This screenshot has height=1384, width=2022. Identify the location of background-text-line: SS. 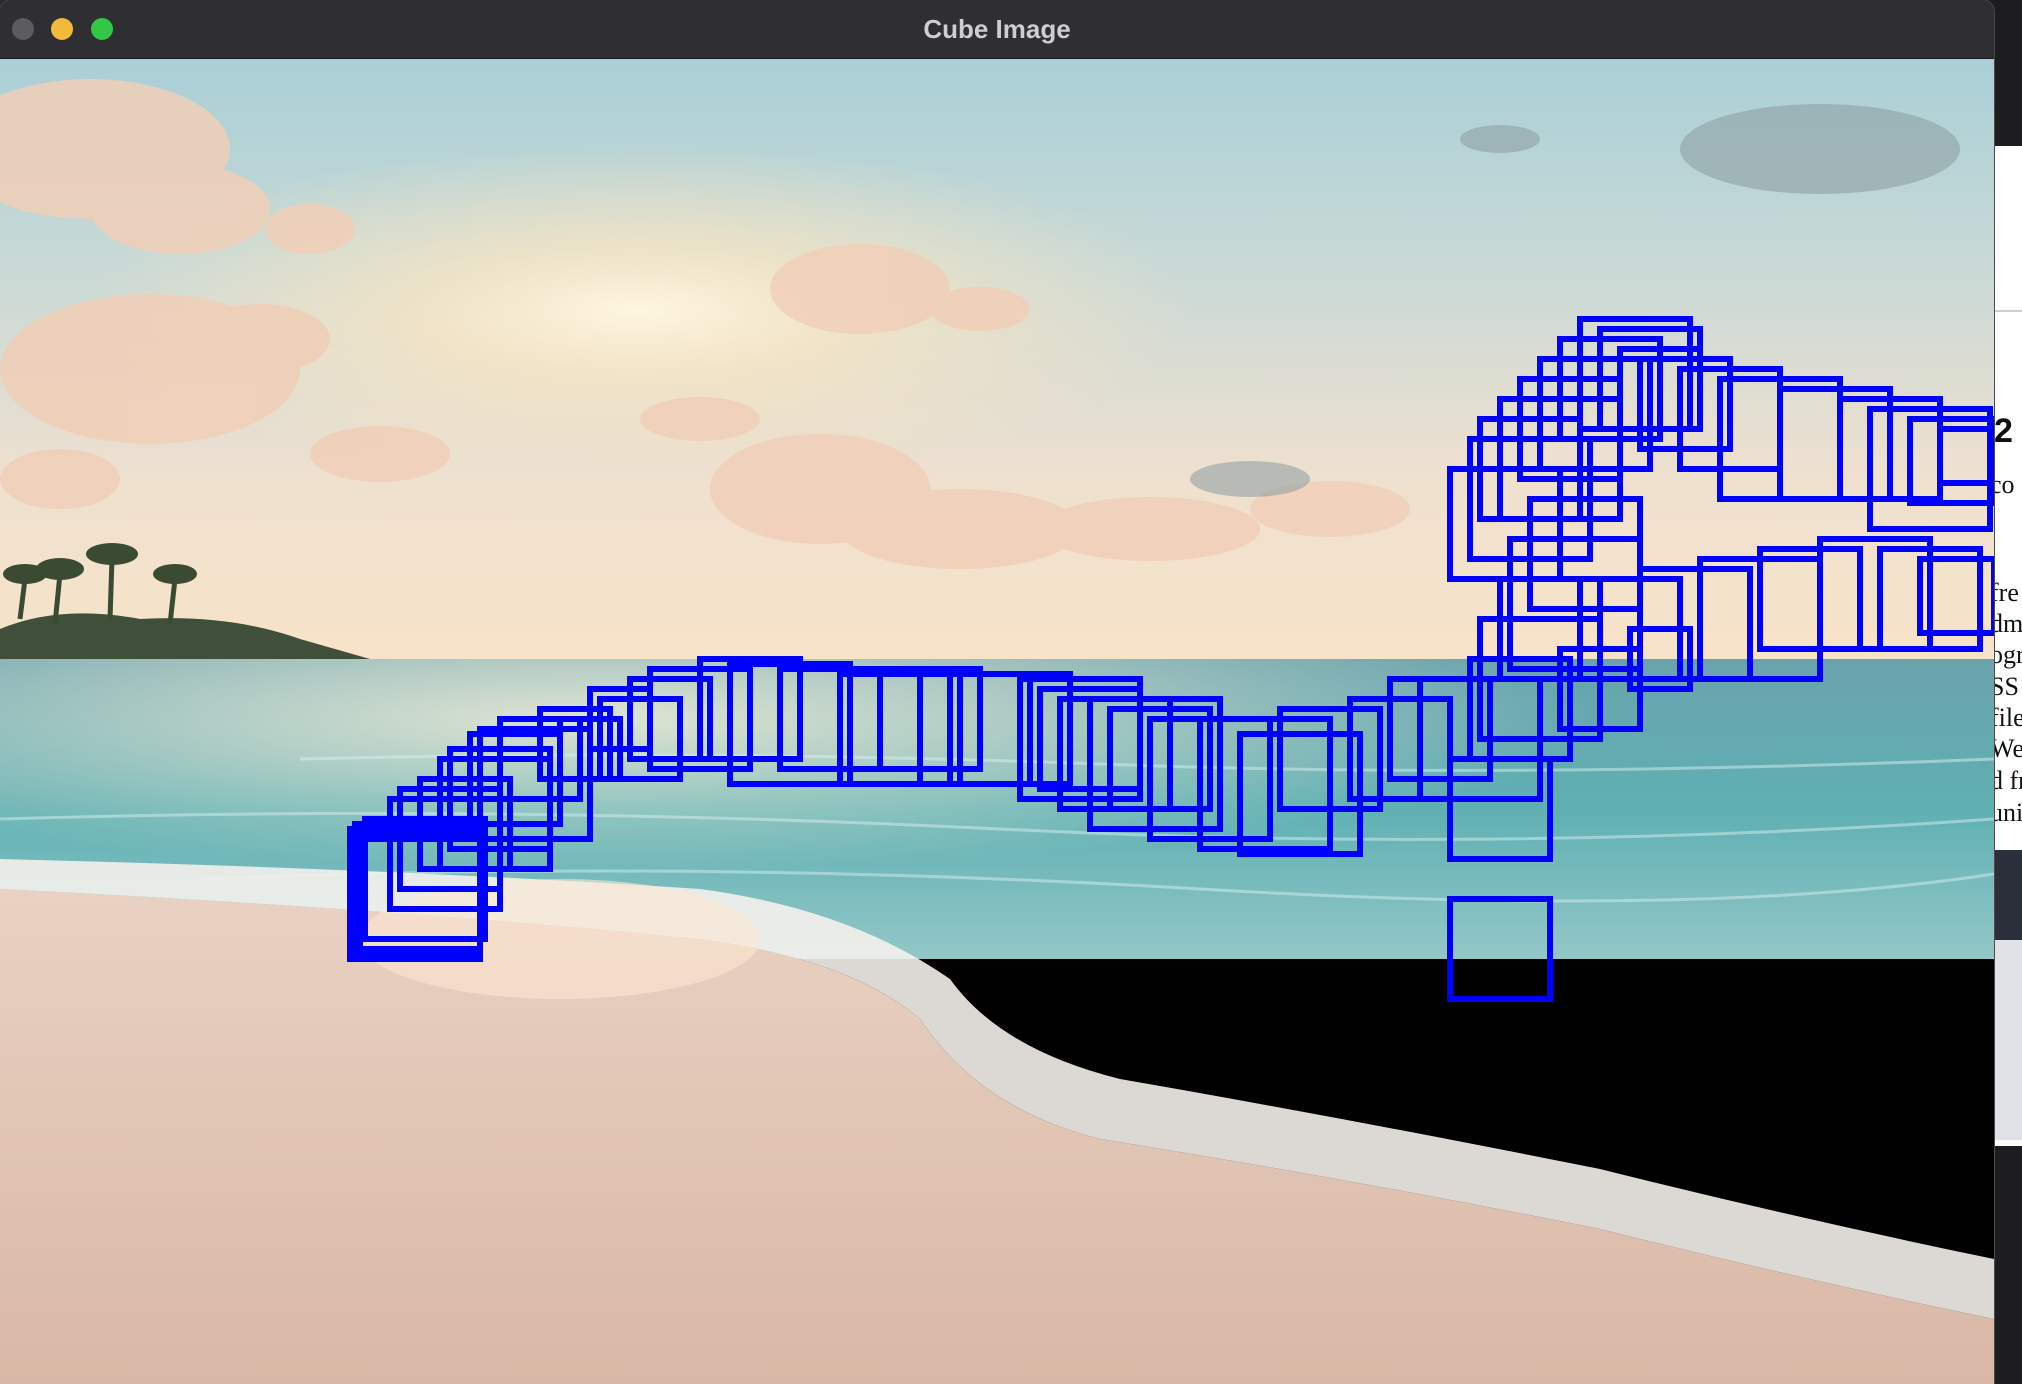
(2004, 686).